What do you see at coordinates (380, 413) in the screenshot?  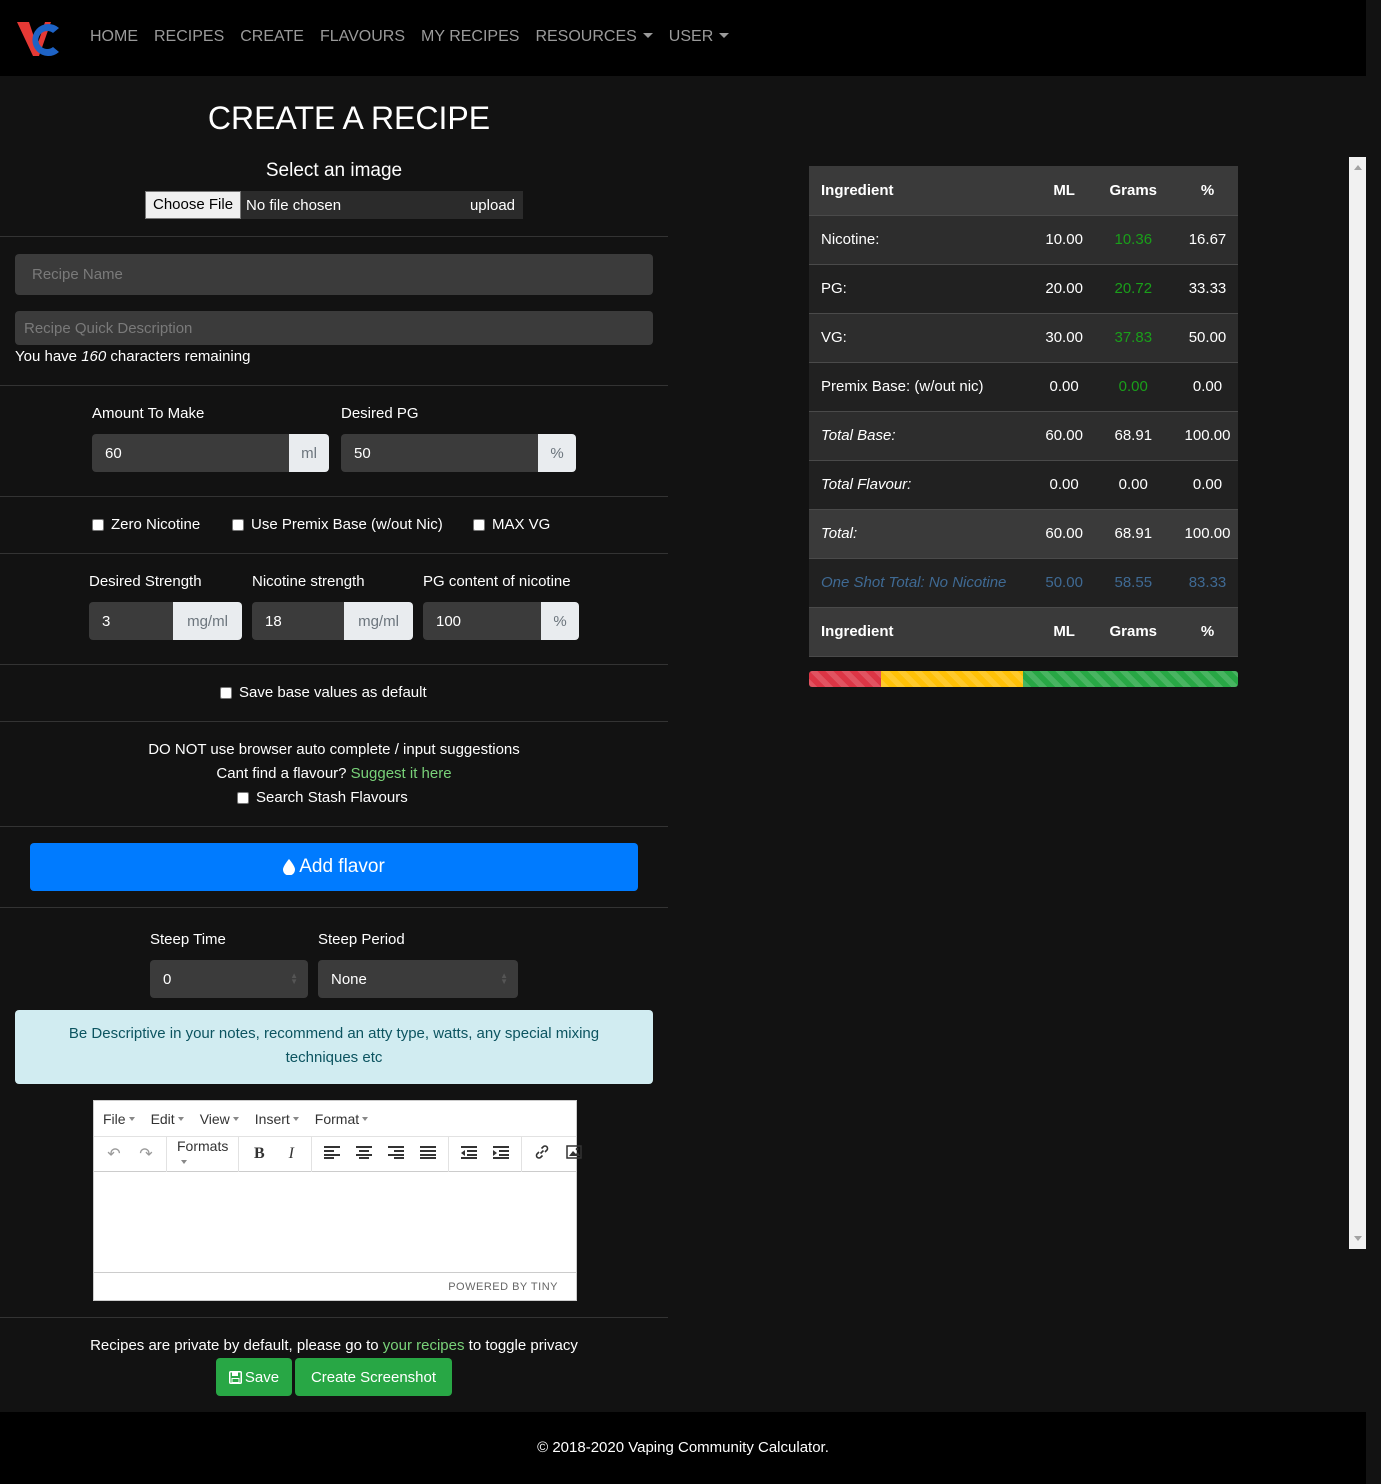 I see `pg-label: Desired PG` at bounding box center [380, 413].